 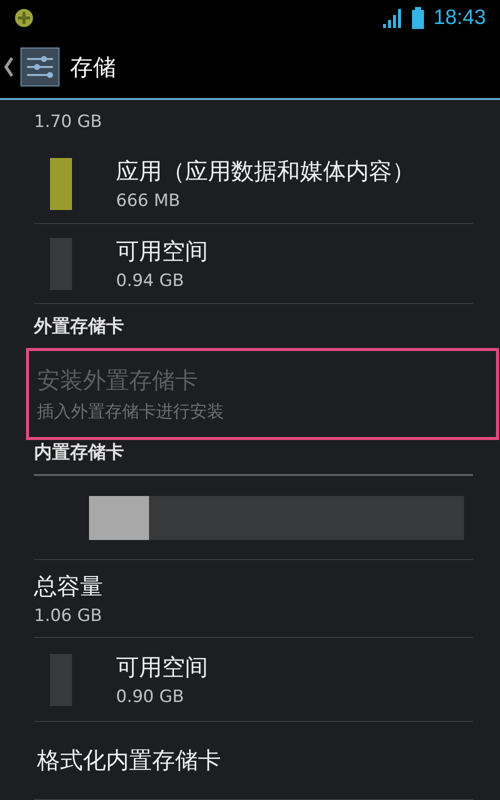 I want to click on section-header: 外置存储卡, so click(x=79, y=326).